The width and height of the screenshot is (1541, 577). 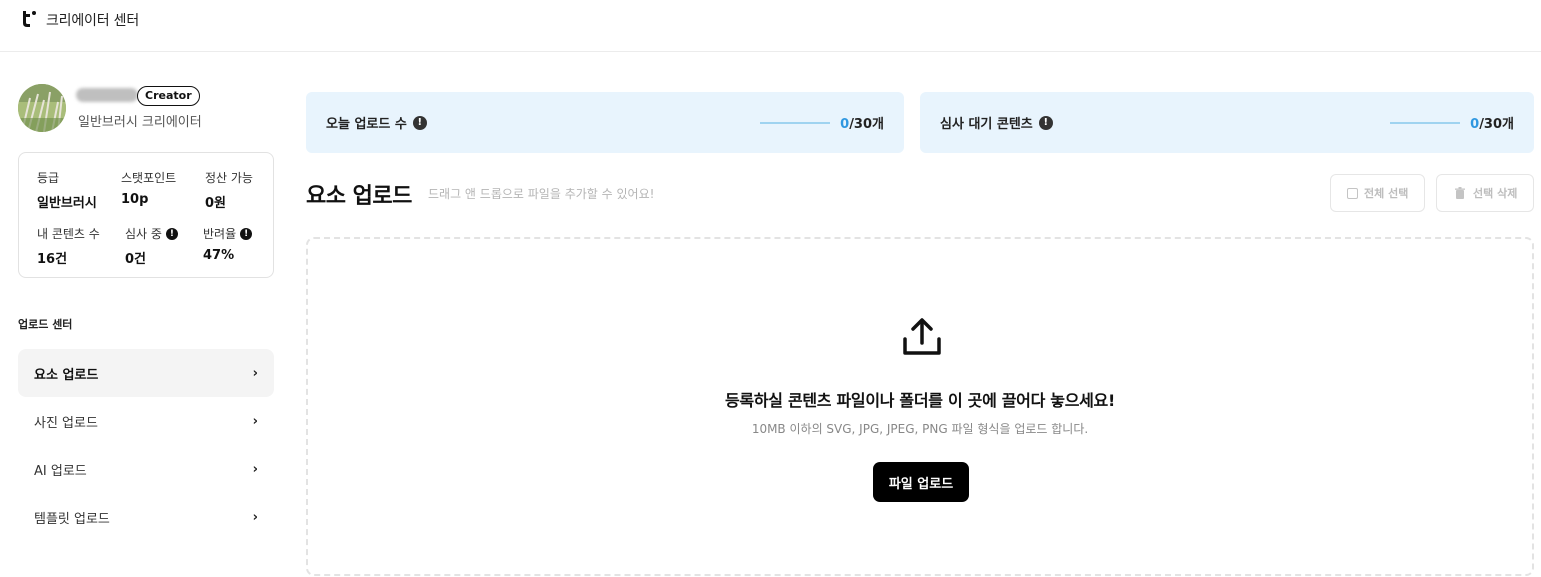 I want to click on nav-item-element-upload: 요소 업로드 ›, so click(x=146, y=373).